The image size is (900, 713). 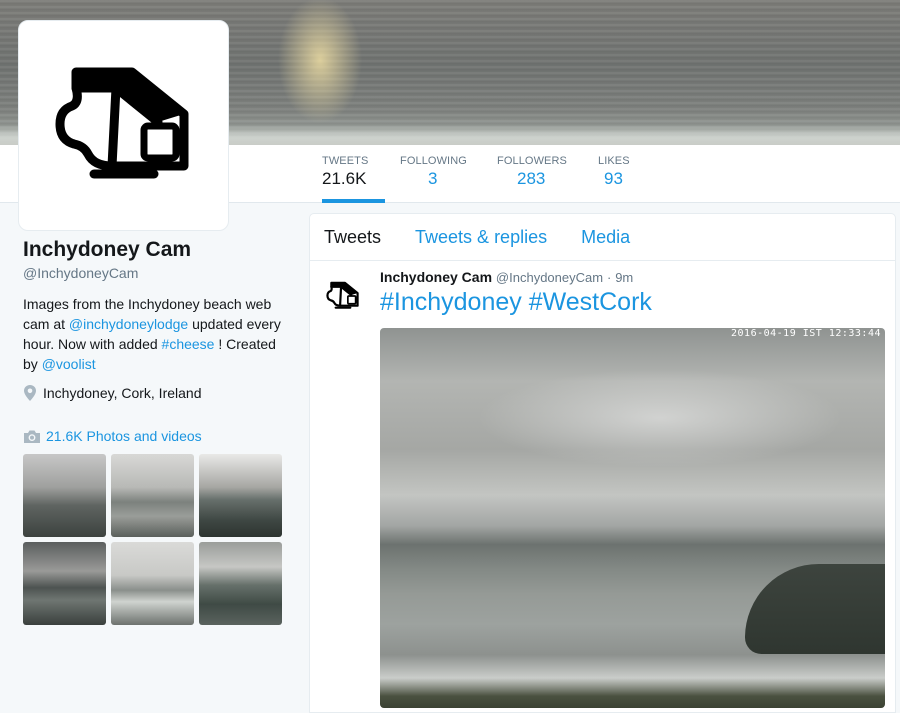 I want to click on stat-following: FOLLOWING 3, so click(x=436, y=174).